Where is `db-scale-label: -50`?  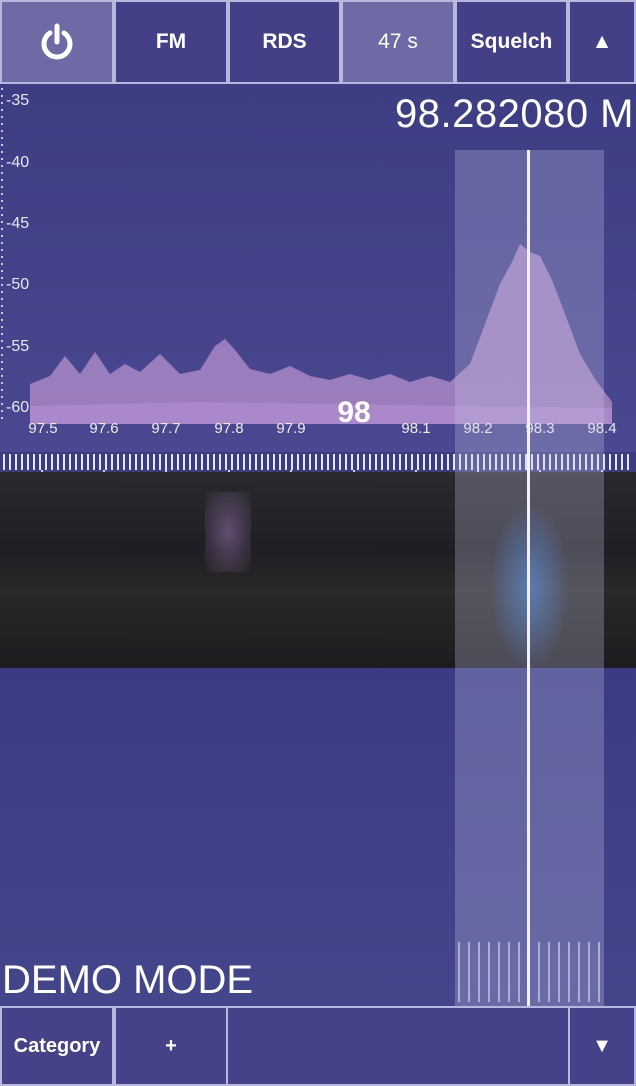 db-scale-label: -50 is located at coordinates (18, 284).